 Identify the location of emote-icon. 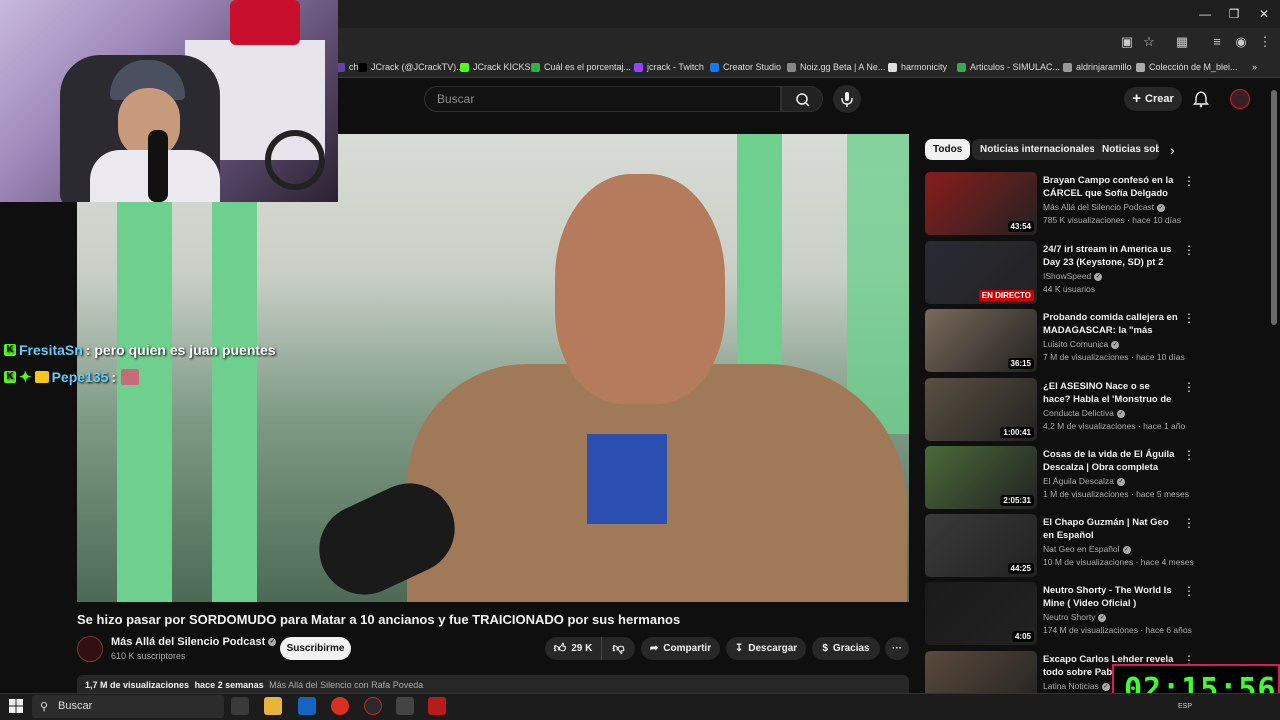
(130, 377).